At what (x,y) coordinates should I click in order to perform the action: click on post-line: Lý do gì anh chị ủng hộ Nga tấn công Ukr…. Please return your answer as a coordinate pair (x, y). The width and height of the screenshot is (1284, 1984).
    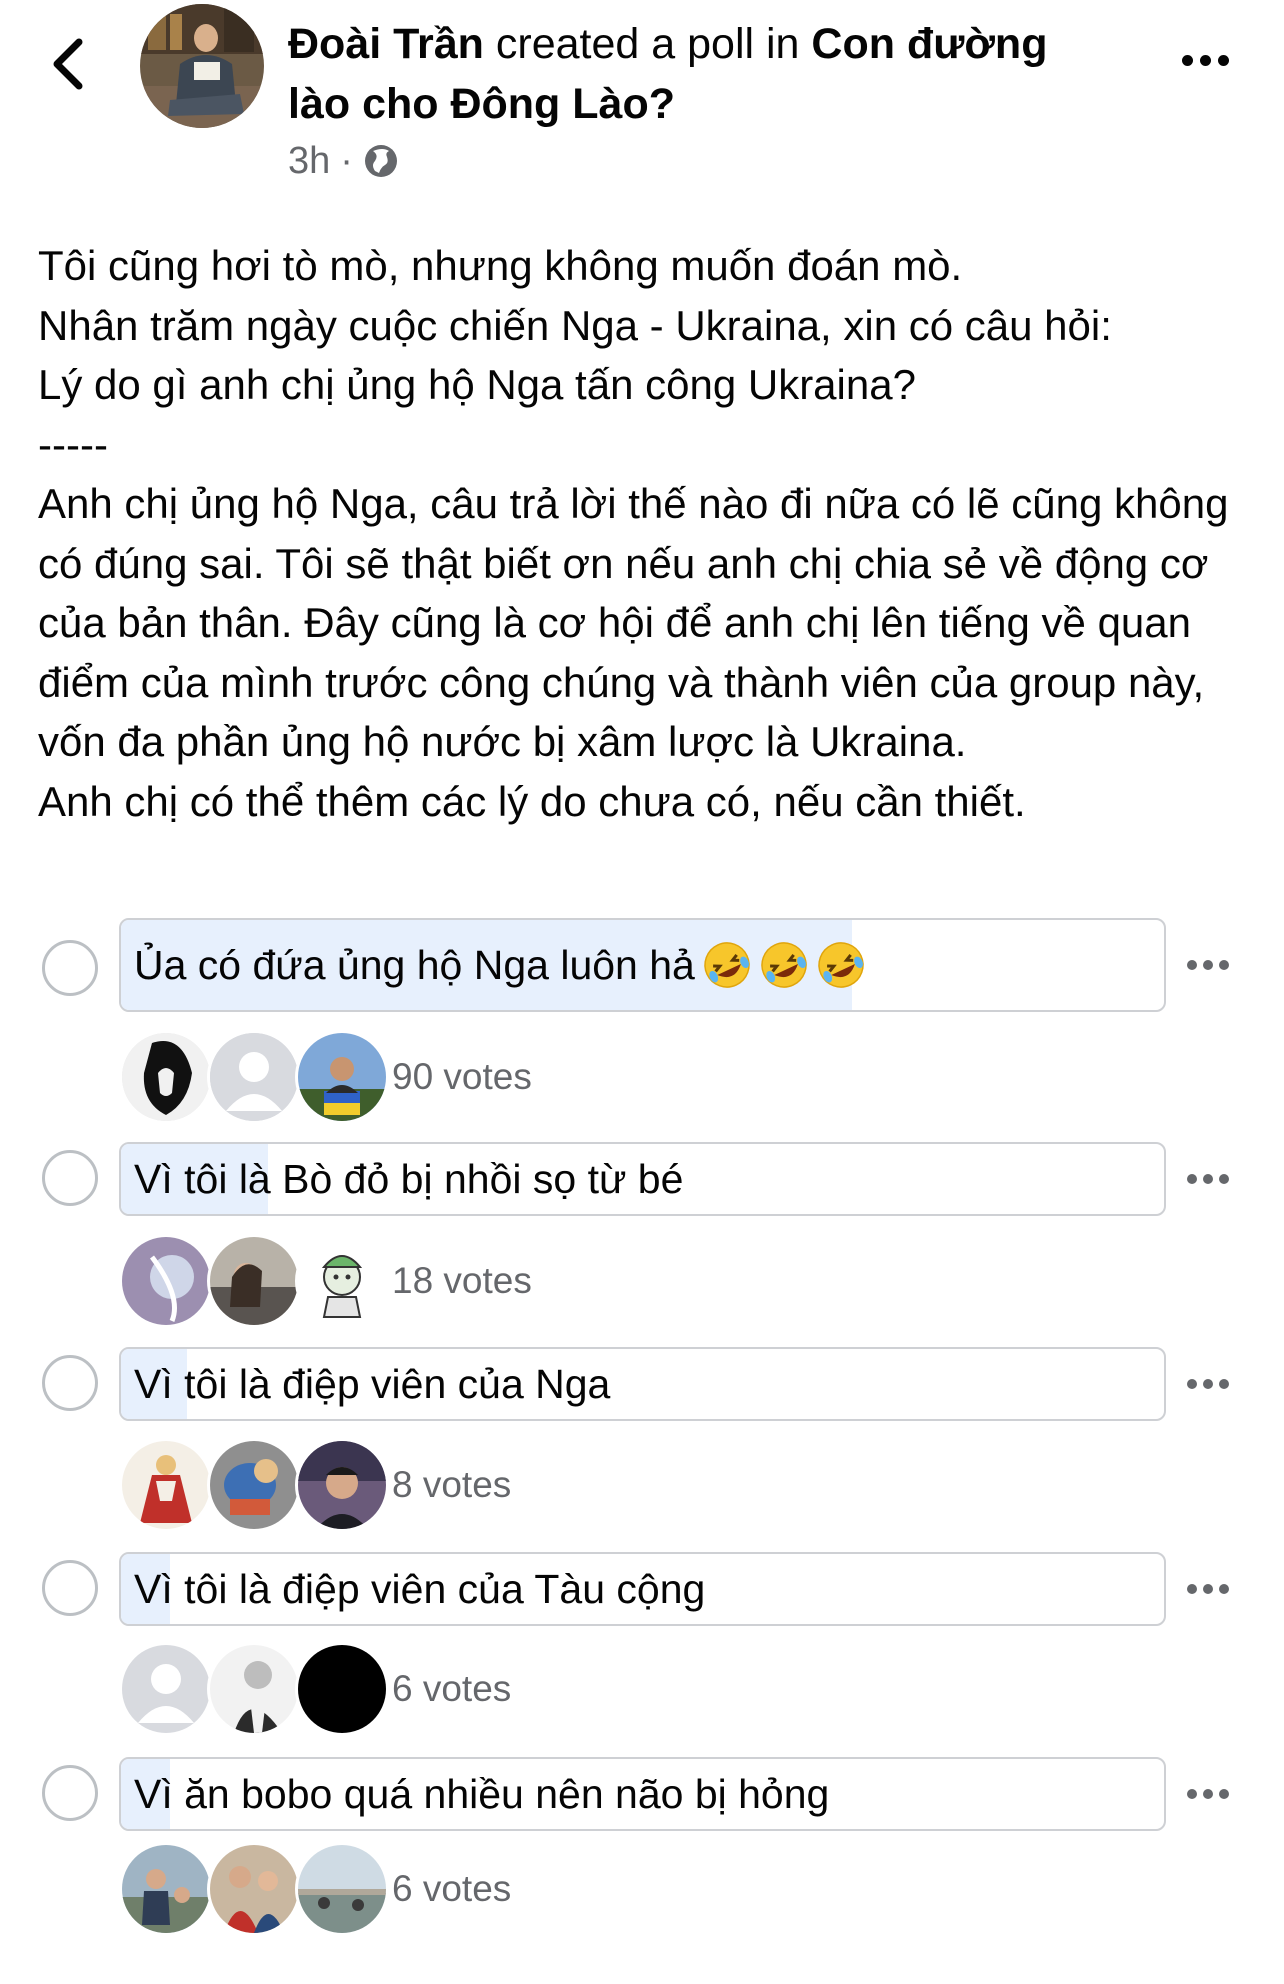
    Looking at the image, I should click on (477, 384).